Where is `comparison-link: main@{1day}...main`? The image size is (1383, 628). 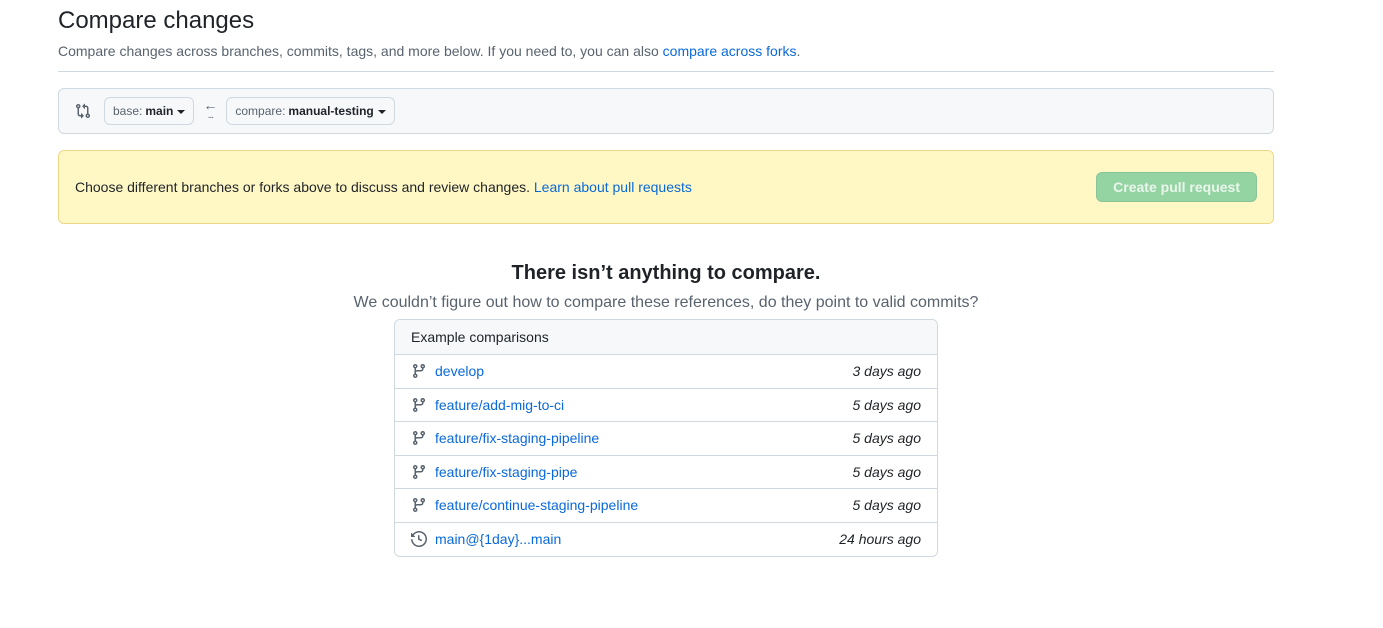 comparison-link: main@{1day}...main is located at coordinates (637, 539).